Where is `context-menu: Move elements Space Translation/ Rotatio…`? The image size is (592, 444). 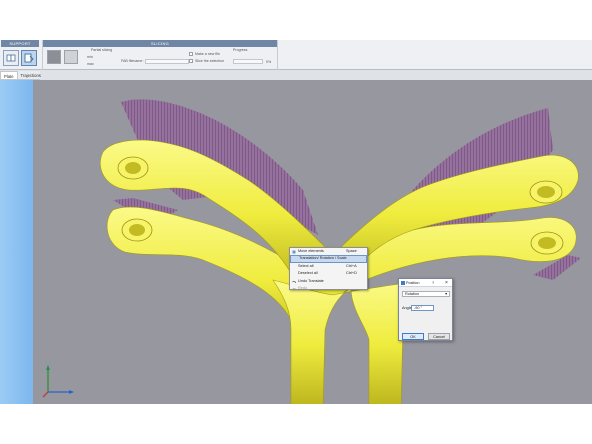 context-menu: Move elements Space Translation/ Rotatio… is located at coordinates (328, 268).